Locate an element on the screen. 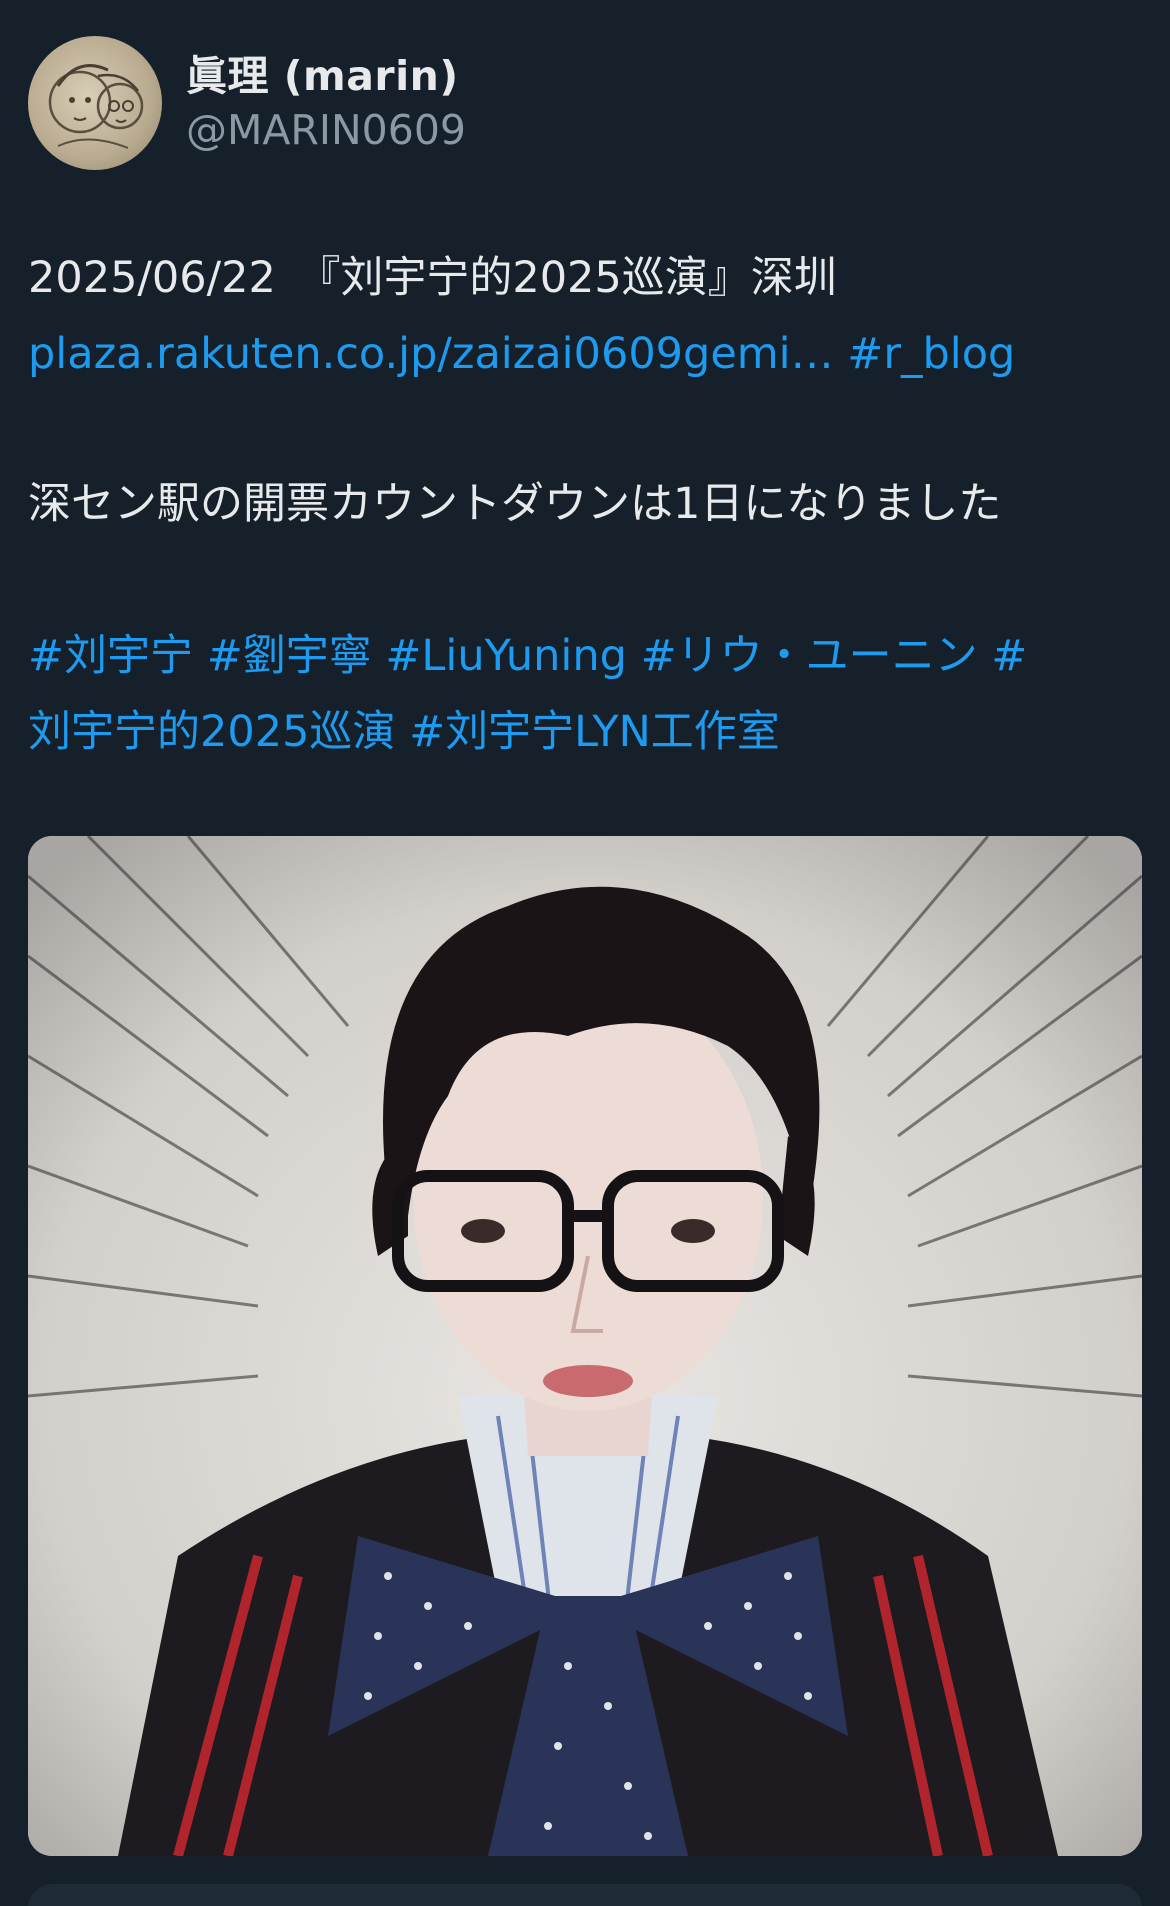  avatar-illustration-icon is located at coordinates (96, 106).